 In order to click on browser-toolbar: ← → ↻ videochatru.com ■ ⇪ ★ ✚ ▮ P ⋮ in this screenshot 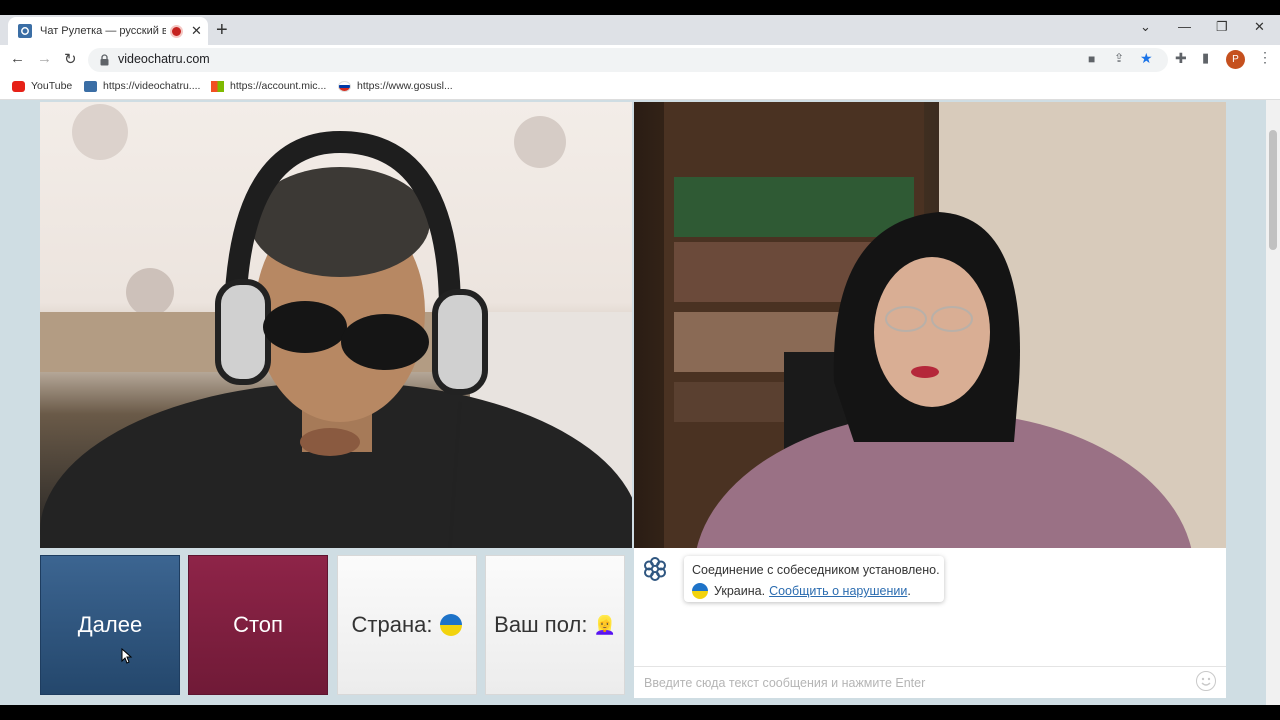, I will do `click(640, 60)`.